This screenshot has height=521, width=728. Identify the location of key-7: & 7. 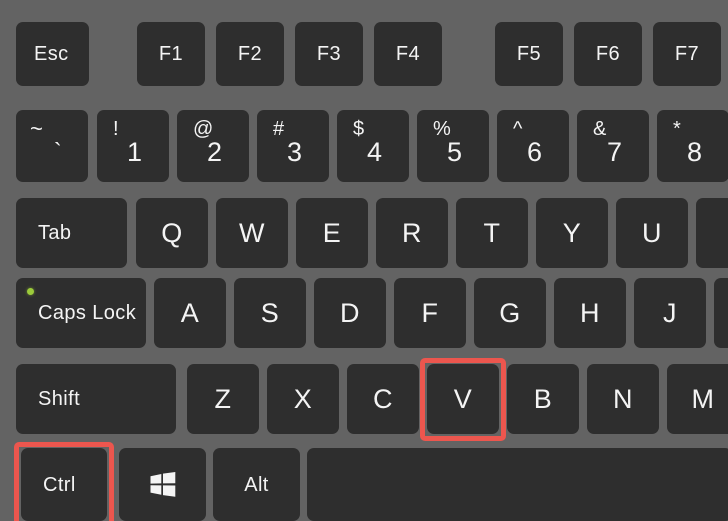
(613, 146).